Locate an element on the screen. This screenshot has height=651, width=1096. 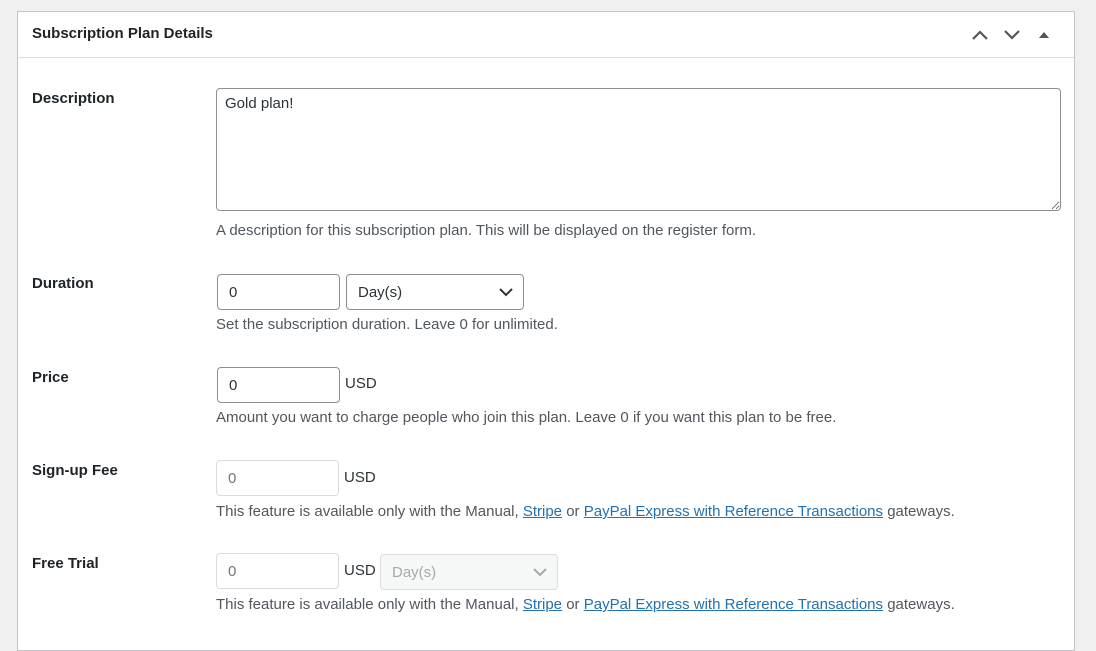
triangle-up-icon is located at coordinates (1044, 35).